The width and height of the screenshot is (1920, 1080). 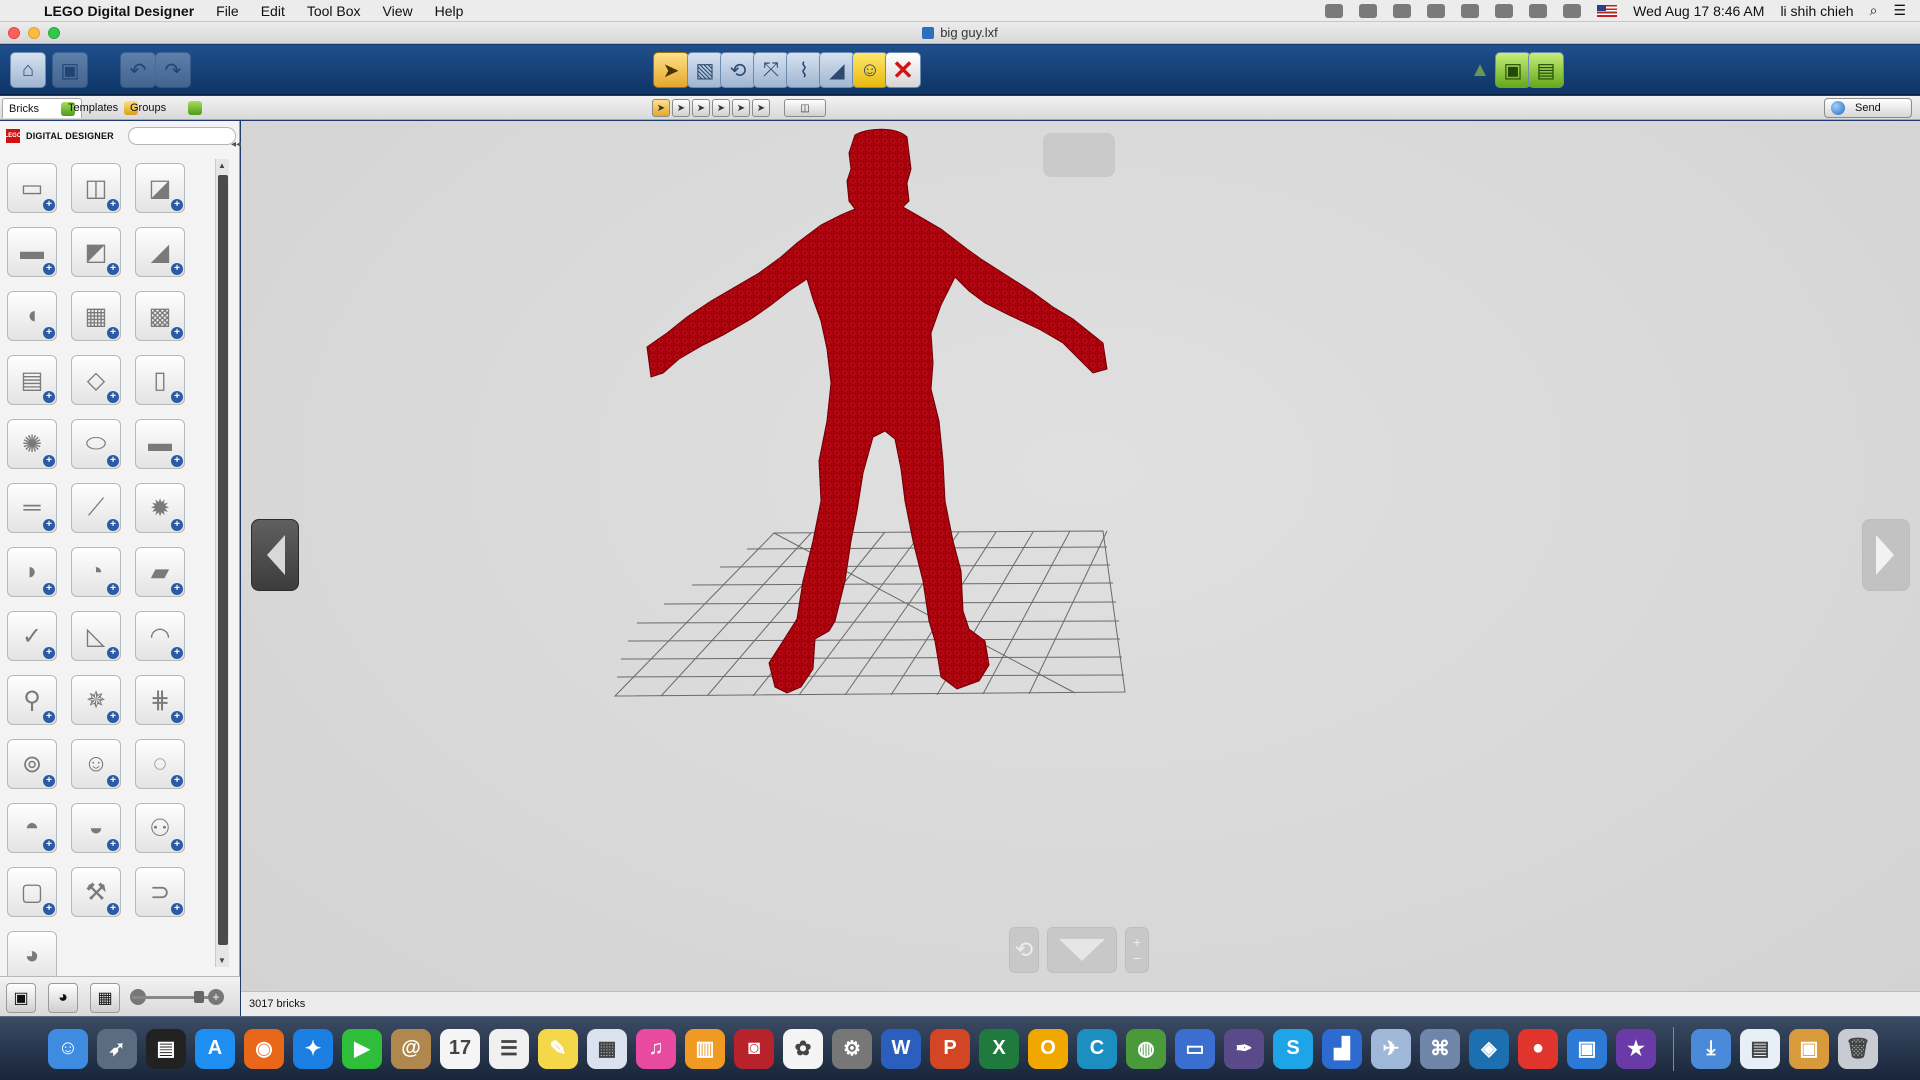 What do you see at coordinates (950, 1048) in the screenshot?
I see `dock-app-powerpoint: P` at bounding box center [950, 1048].